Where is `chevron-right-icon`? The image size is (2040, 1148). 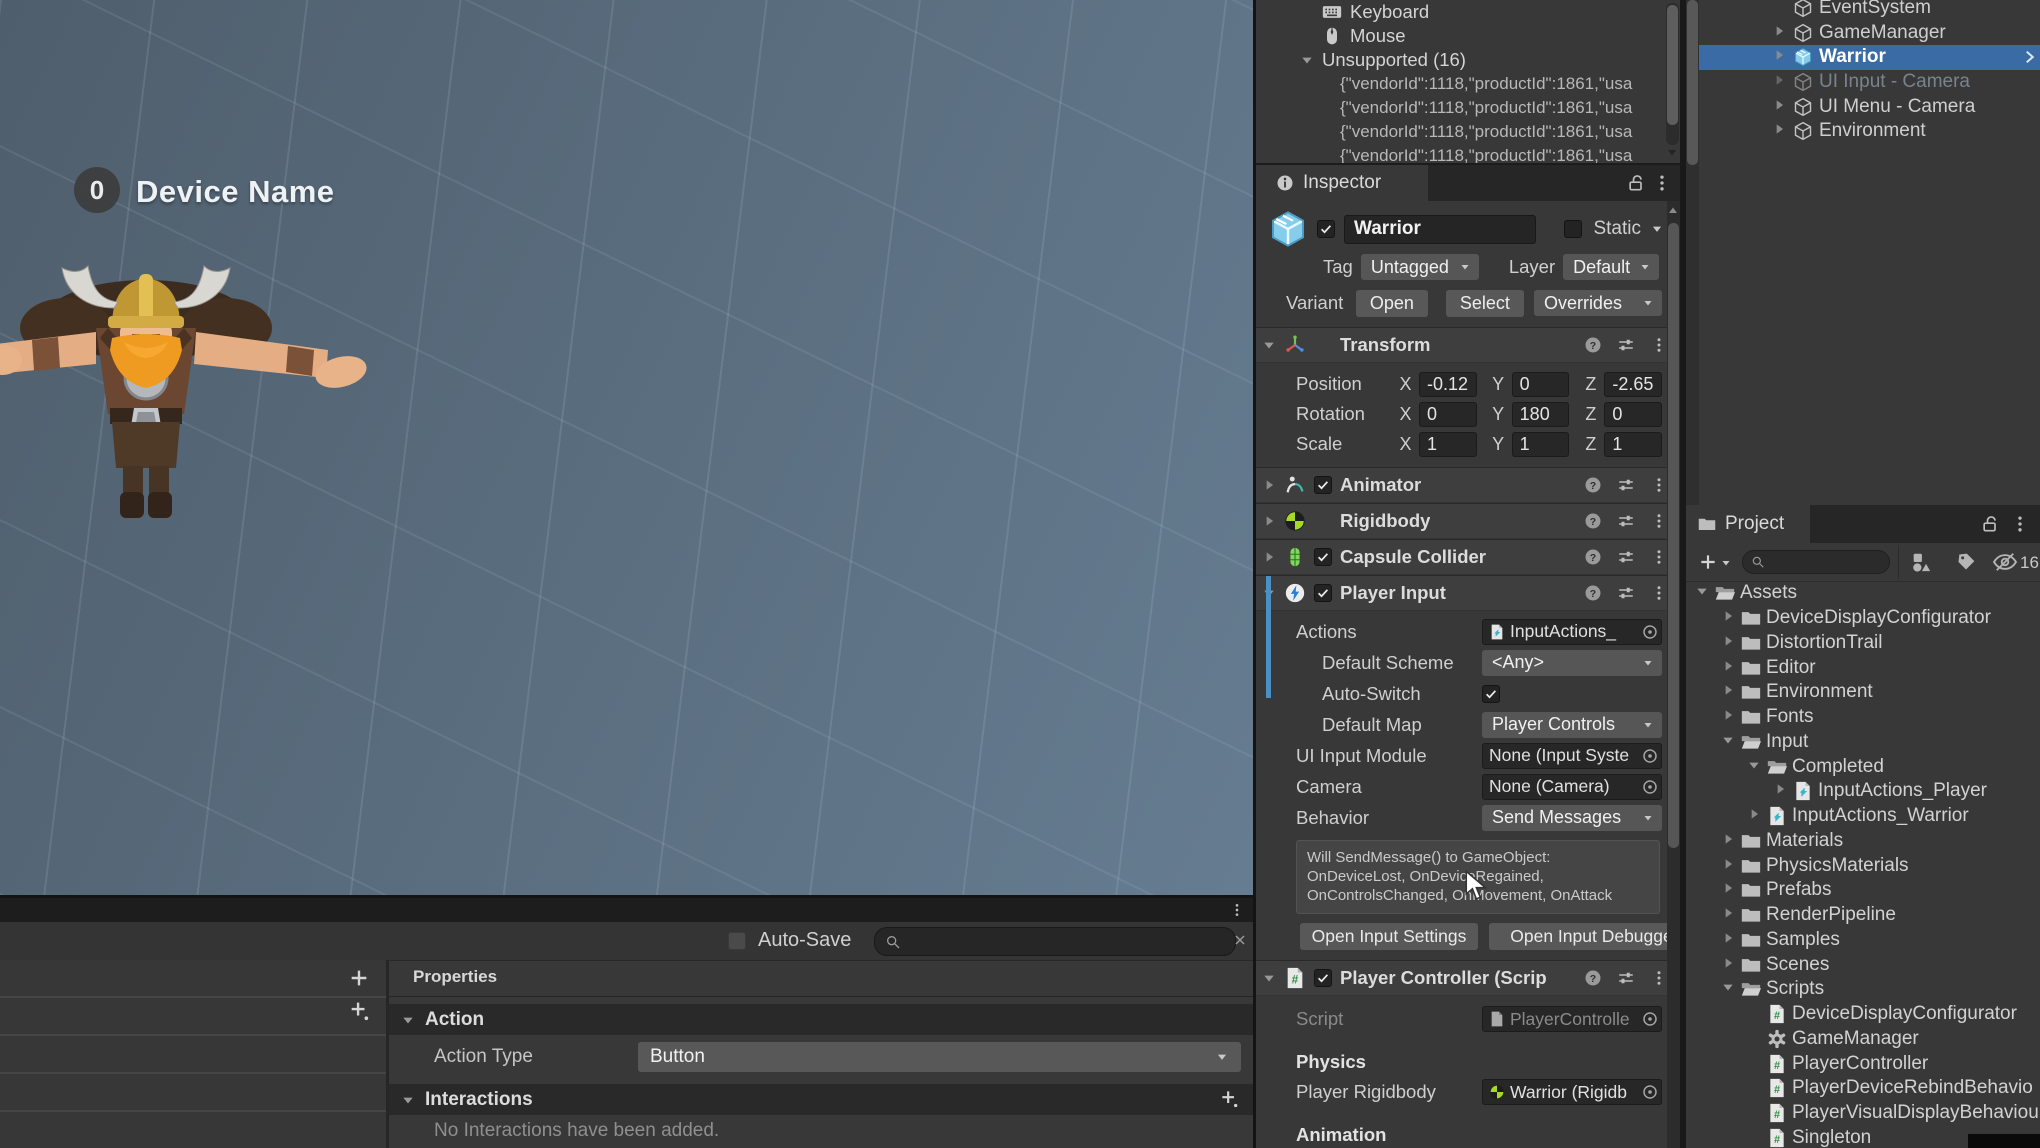
chevron-right-icon is located at coordinates (2029, 57).